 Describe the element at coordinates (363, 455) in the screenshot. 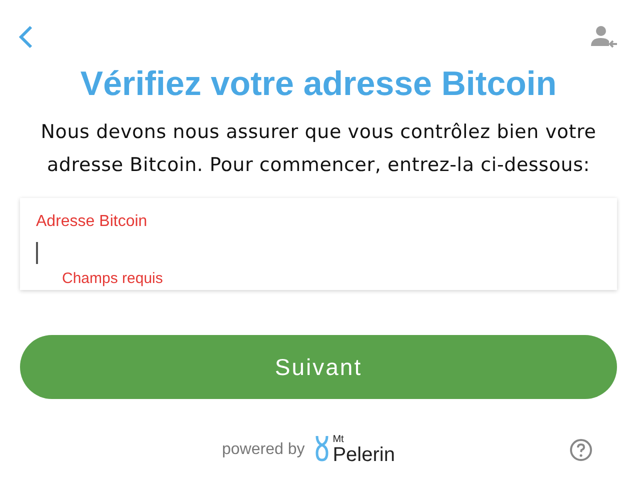

I see `brand-name: Pelerin` at that location.